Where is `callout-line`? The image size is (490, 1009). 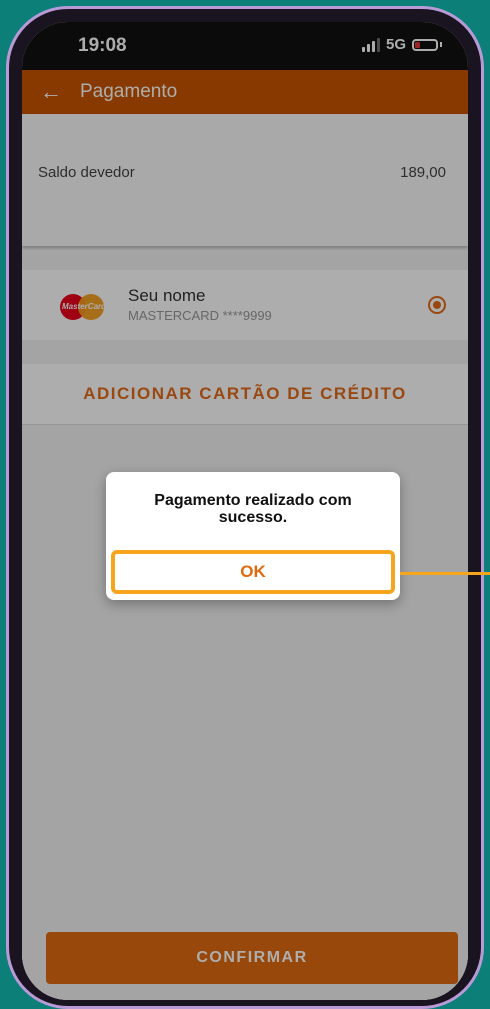 callout-line is located at coordinates (445, 573).